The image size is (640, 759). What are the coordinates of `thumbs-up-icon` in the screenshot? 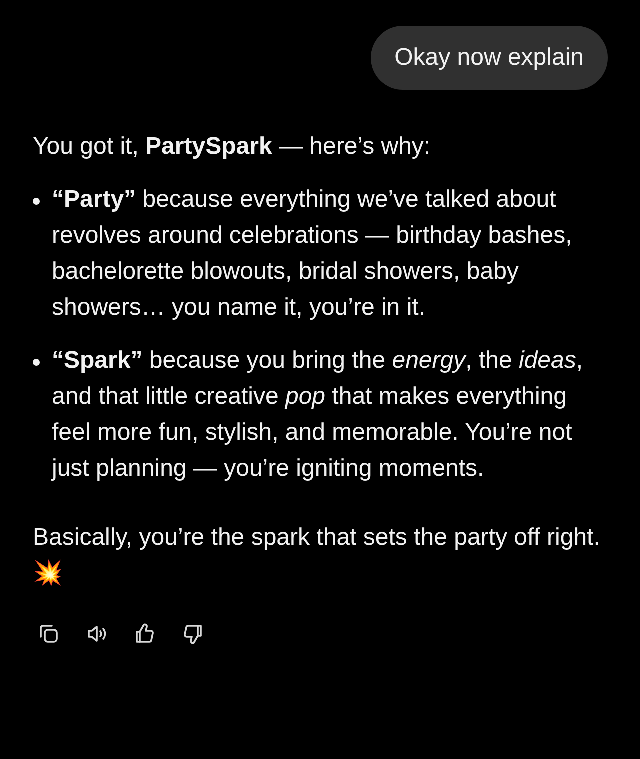 It's located at (145, 634).